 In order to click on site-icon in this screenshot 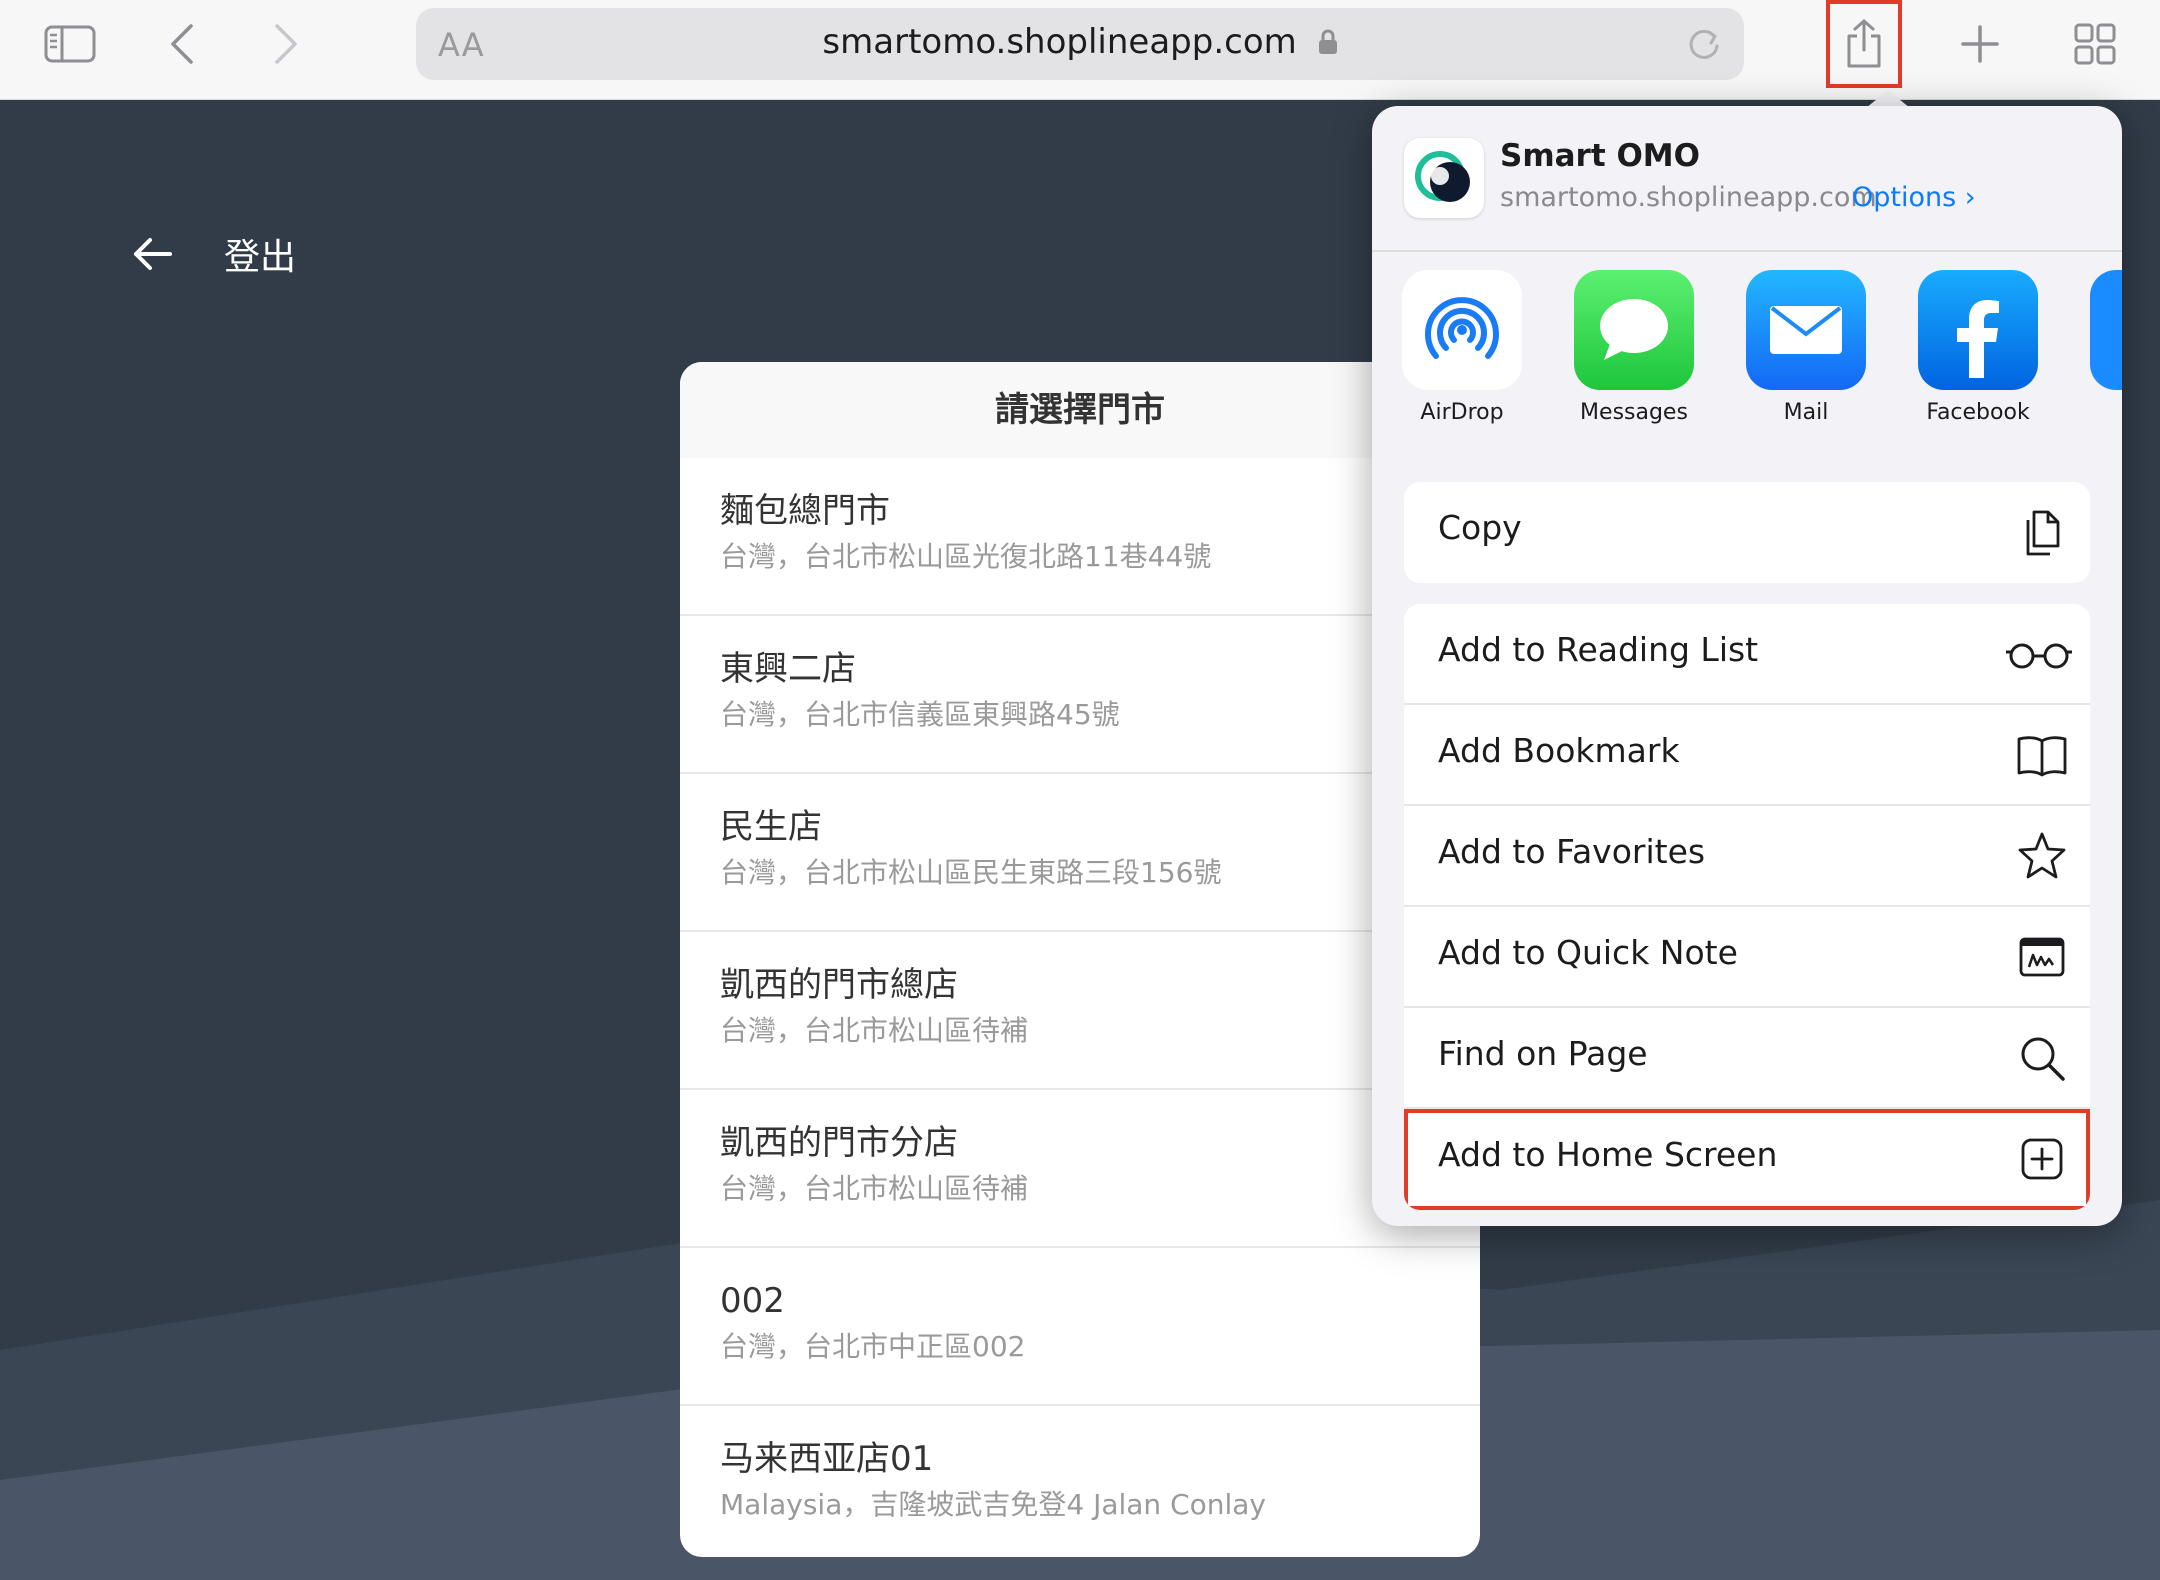, I will do `click(1444, 178)`.